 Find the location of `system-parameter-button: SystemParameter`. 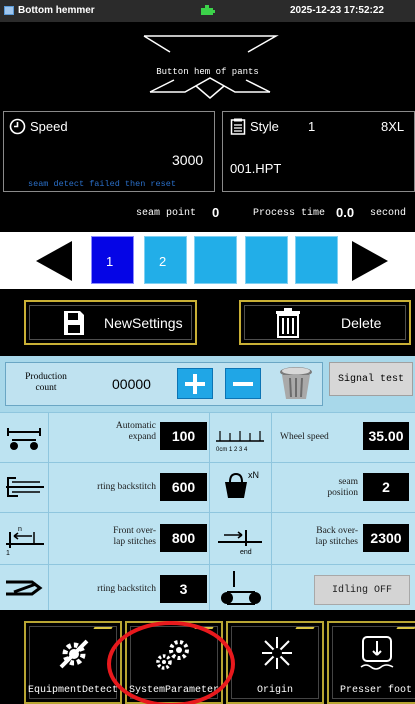

system-parameter-button: SystemParameter is located at coordinates (174, 662).